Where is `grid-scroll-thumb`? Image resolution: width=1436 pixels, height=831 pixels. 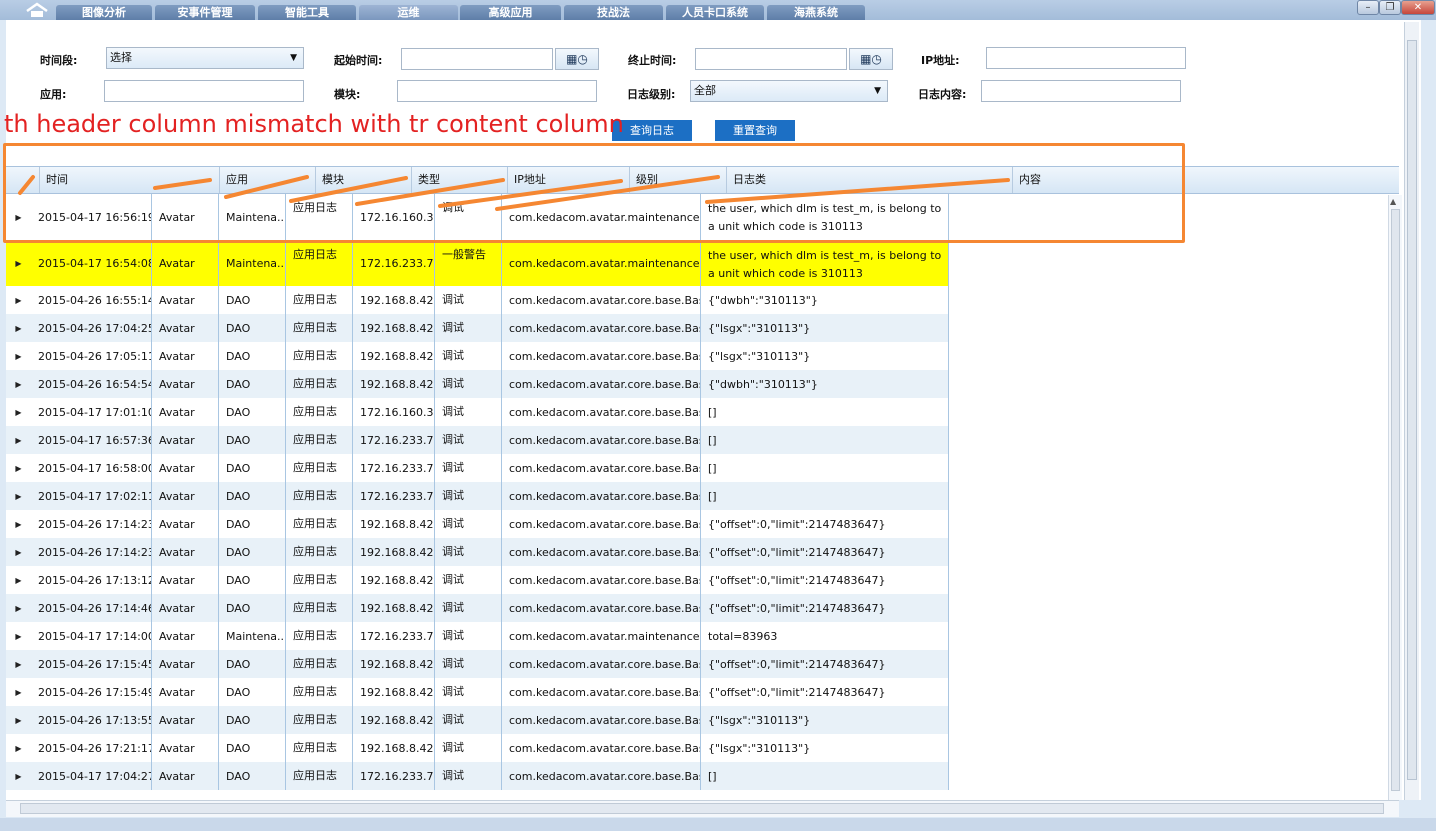
grid-scroll-thumb is located at coordinates (1395, 500).